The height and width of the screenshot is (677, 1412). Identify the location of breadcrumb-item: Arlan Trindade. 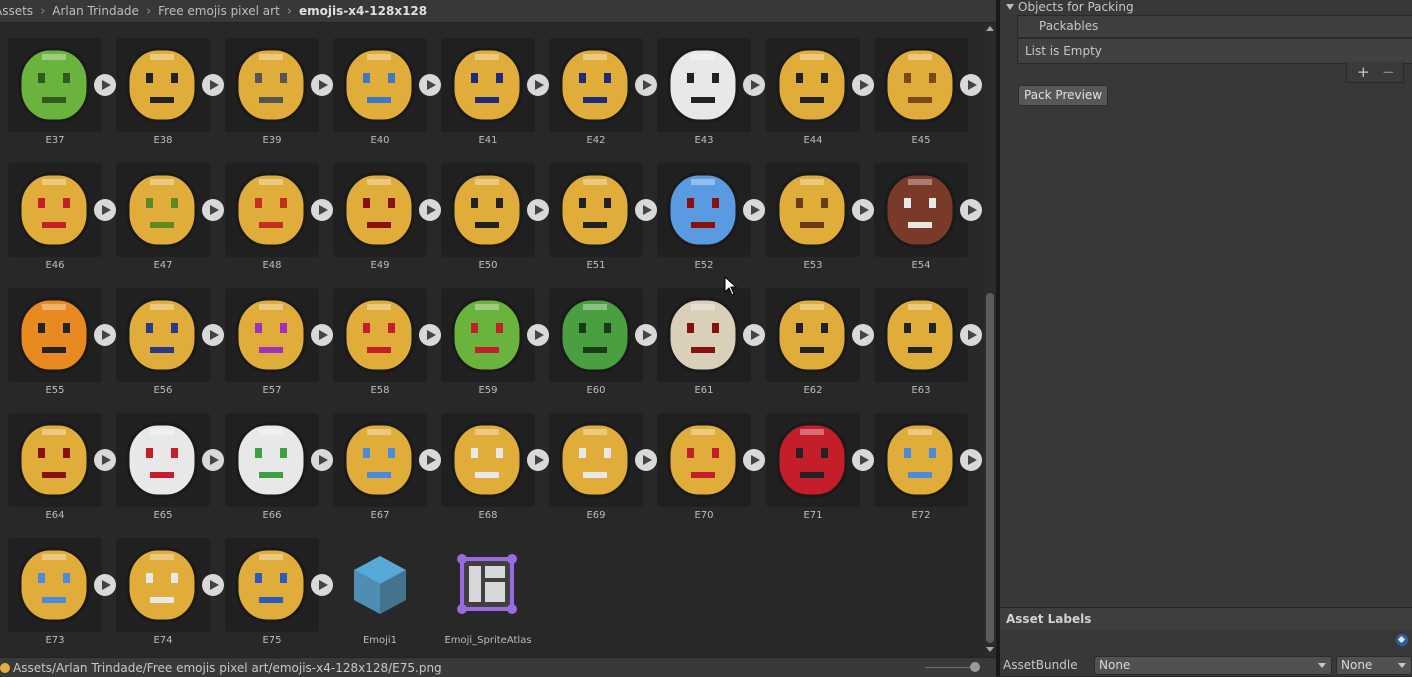
(95, 11).